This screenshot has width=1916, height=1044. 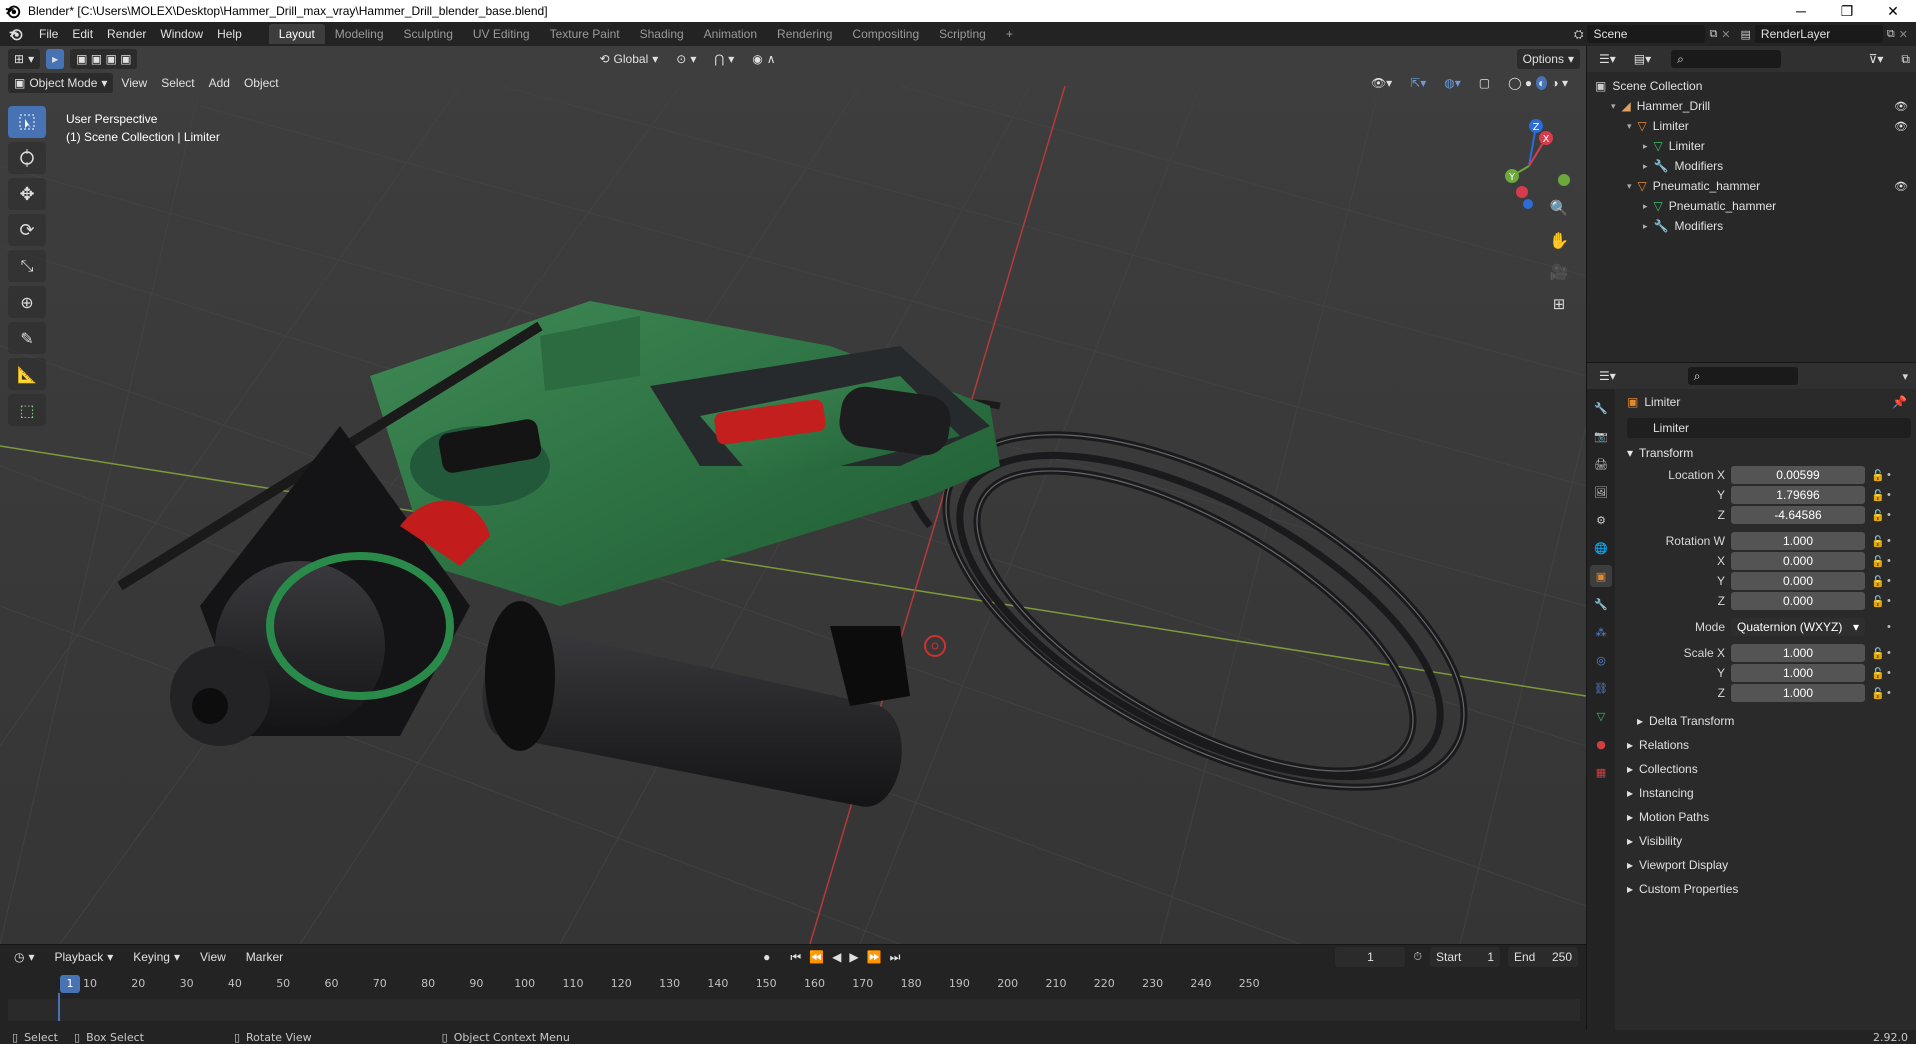 What do you see at coordinates (134, 83) in the screenshot?
I see `menu-view: View` at bounding box center [134, 83].